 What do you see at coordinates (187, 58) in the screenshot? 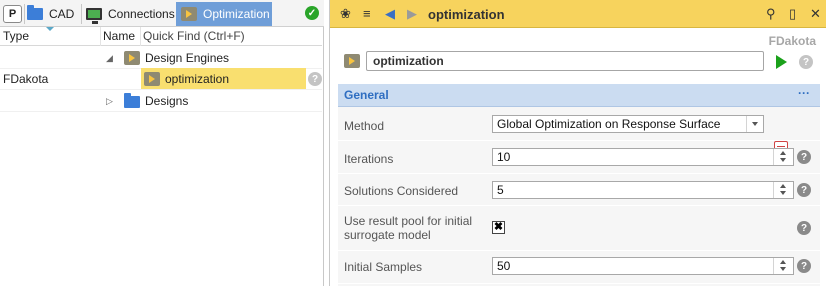
I see `tree-item-label: Design Engines` at bounding box center [187, 58].